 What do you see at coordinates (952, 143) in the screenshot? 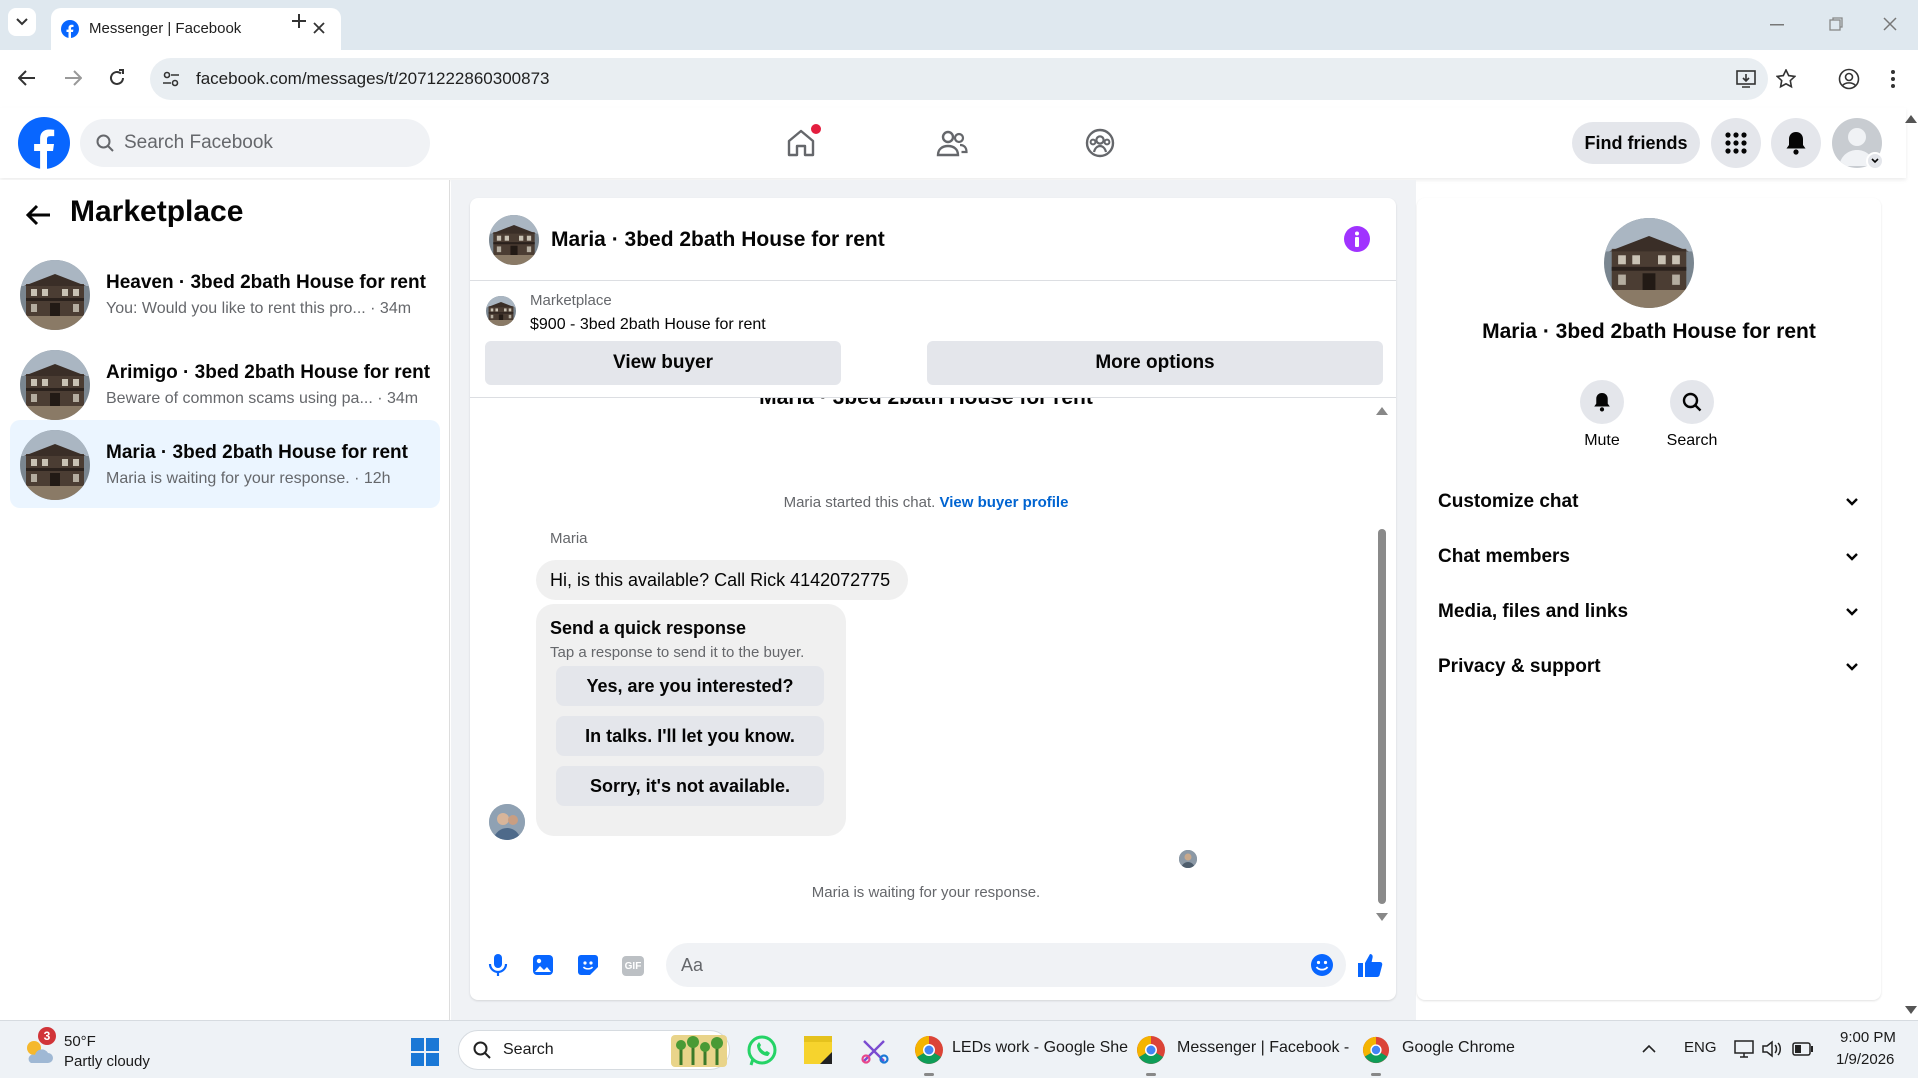
I see `friends-icon` at bounding box center [952, 143].